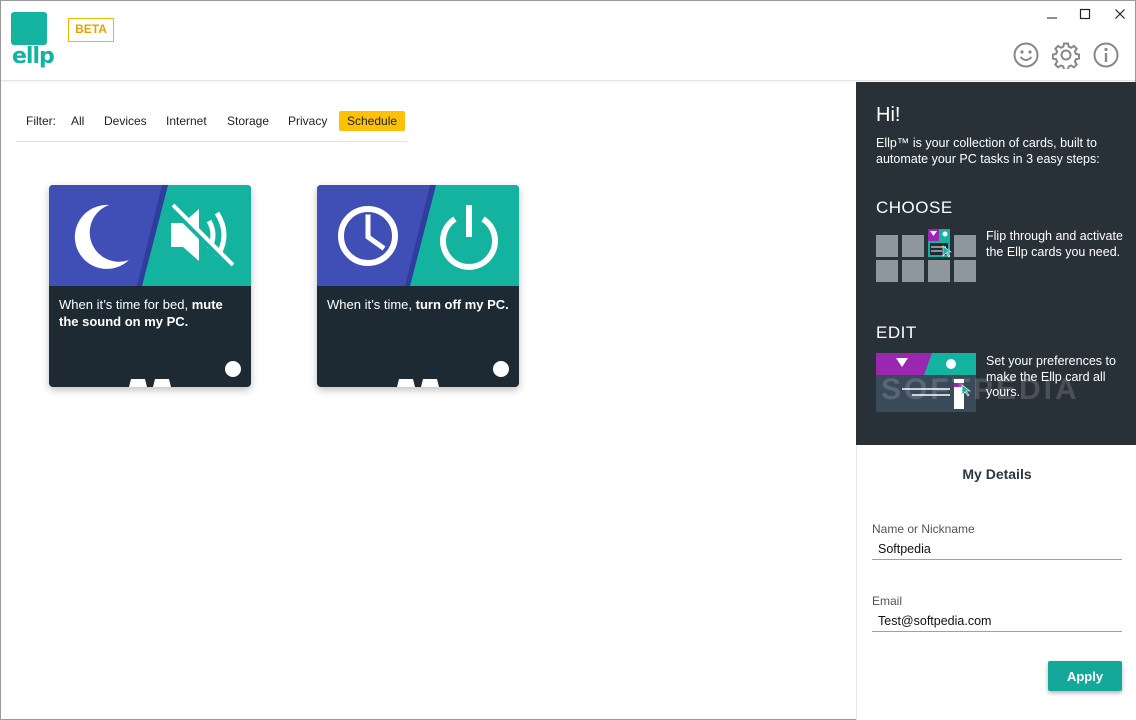 Image resolution: width=1136 pixels, height=720 pixels. I want to click on minimize-icon, so click(1052, 18).